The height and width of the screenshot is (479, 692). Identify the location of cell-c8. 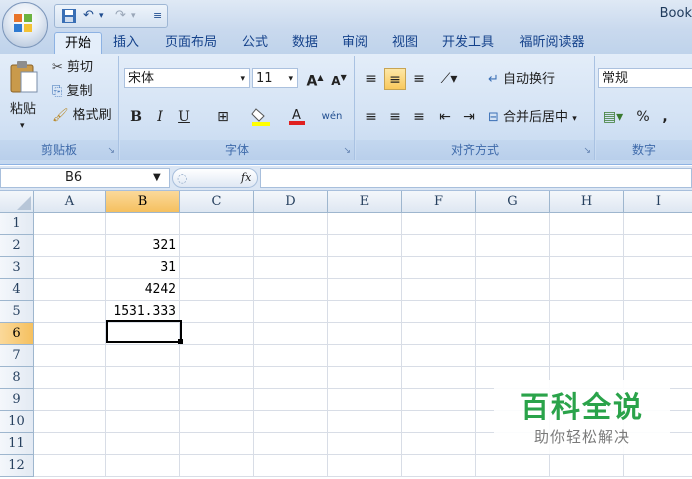
(217, 378).